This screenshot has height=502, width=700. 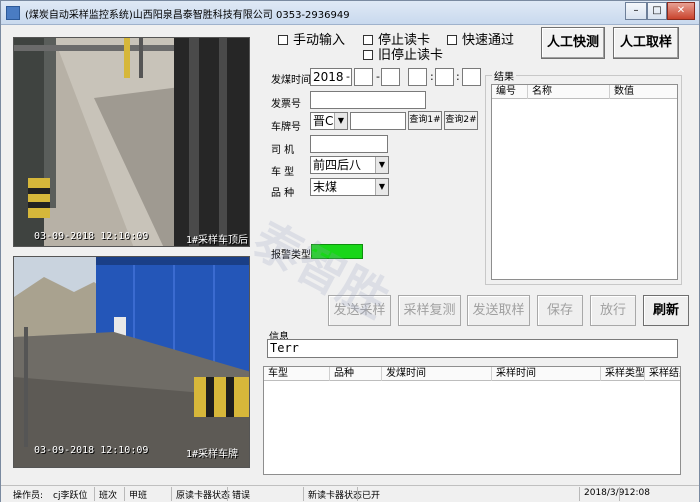 What do you see at coordinates (28, 496) in the screenshot?
I see `operator-label: 操作员:` at bounding box center [28, 496].